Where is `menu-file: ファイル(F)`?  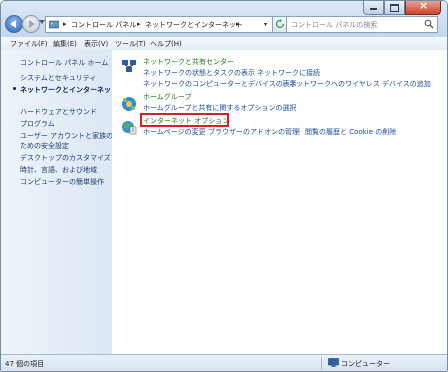 menu-file: ファイル(F) is located at coordinates (29, 44).